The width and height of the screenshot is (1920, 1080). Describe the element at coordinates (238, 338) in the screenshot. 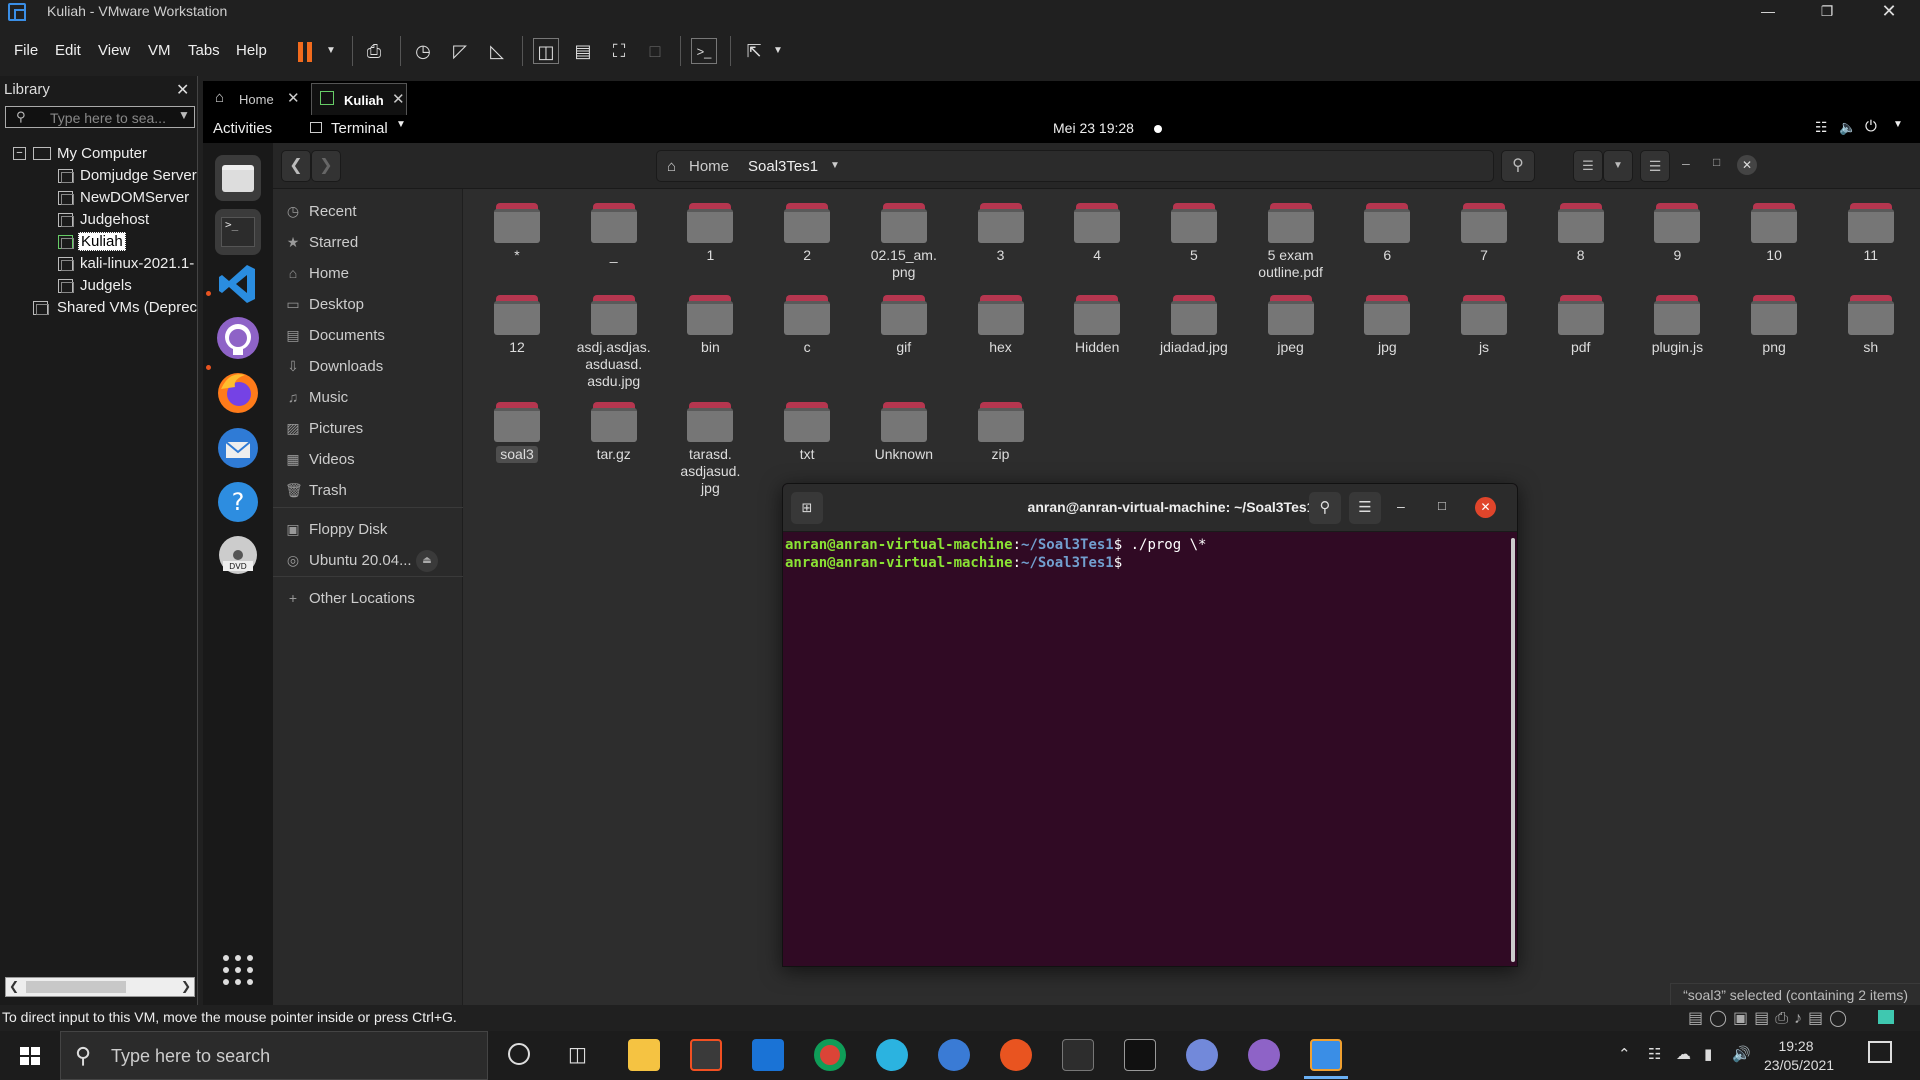

I see `github-icon` at that location.